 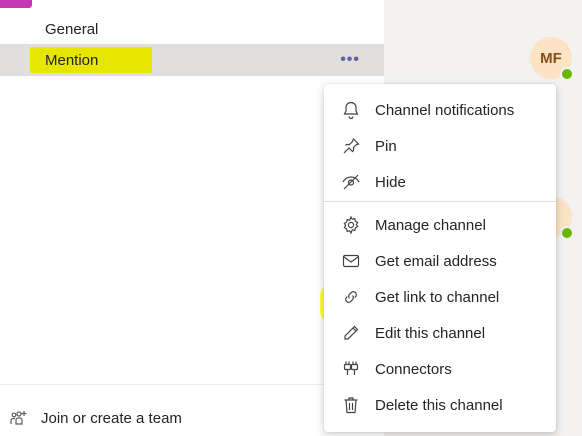 What do you see at coordinates (386, 146) in the screenshot?
I see `menu-item-label: Pin` at bounding box center [386, 146].